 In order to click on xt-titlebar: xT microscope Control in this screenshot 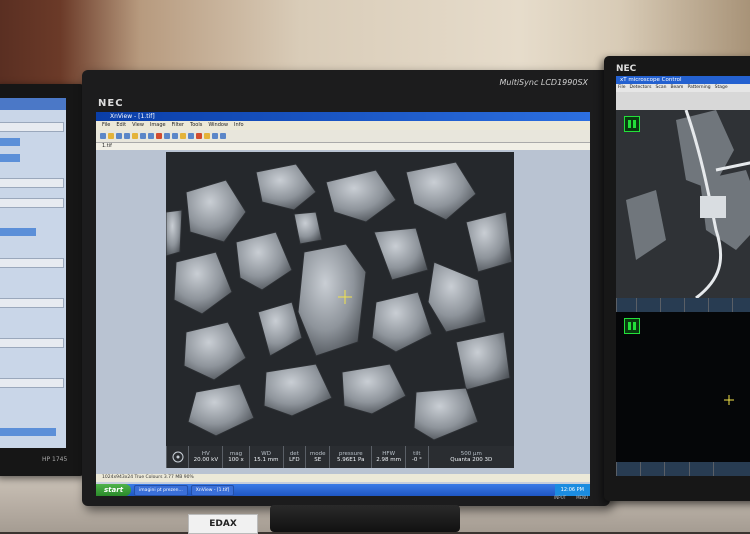, I will do `click(683, 80)`.